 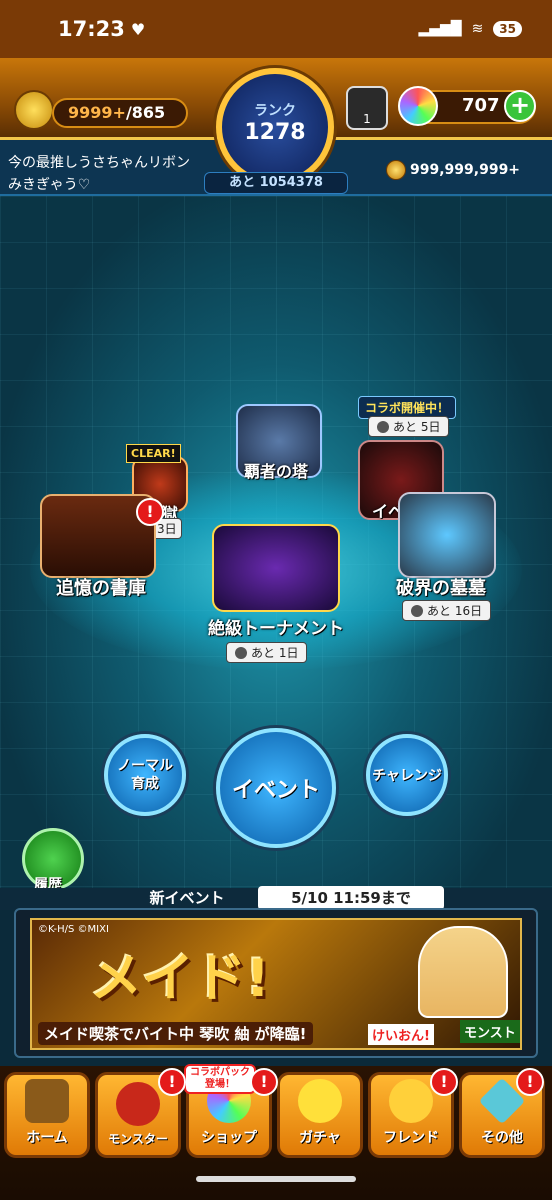 What do you see at coordinates (441, 588) in the screenshot?
I see `quest-tomb-label: 破界の墓墓` at bounding box center [441, 588].